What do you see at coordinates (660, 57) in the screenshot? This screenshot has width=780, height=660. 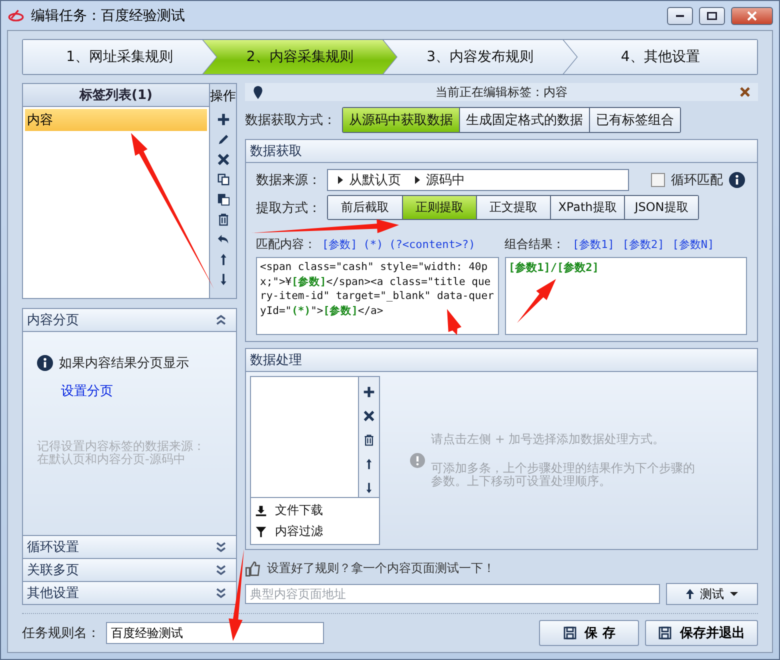 I see `step-tab: 4、其他设置` at bounding box center [660, 57].